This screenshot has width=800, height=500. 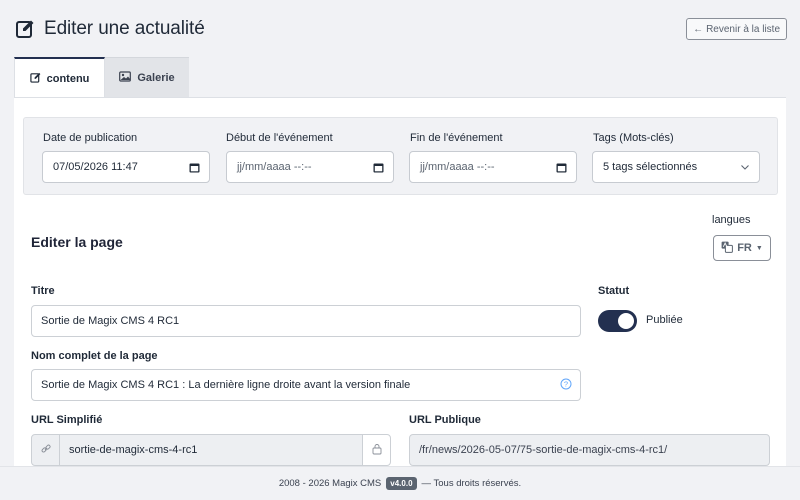 What do you see at coordinates (94, 356) in the screenshot?
I see `full-name-label: Nom complet de la page` at bounding box center [94, 356].